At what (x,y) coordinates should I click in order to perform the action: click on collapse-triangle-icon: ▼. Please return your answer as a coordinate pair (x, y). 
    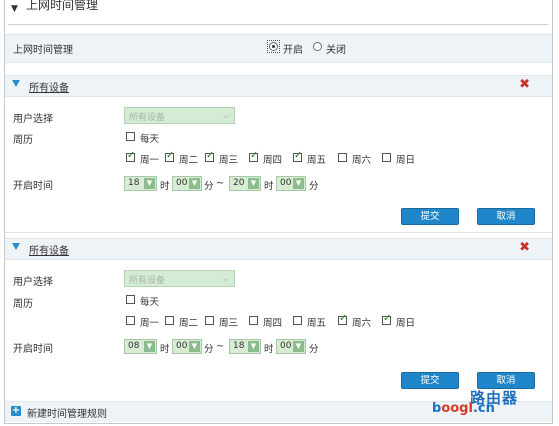
    Looking at the image, I should click on (14, 9).